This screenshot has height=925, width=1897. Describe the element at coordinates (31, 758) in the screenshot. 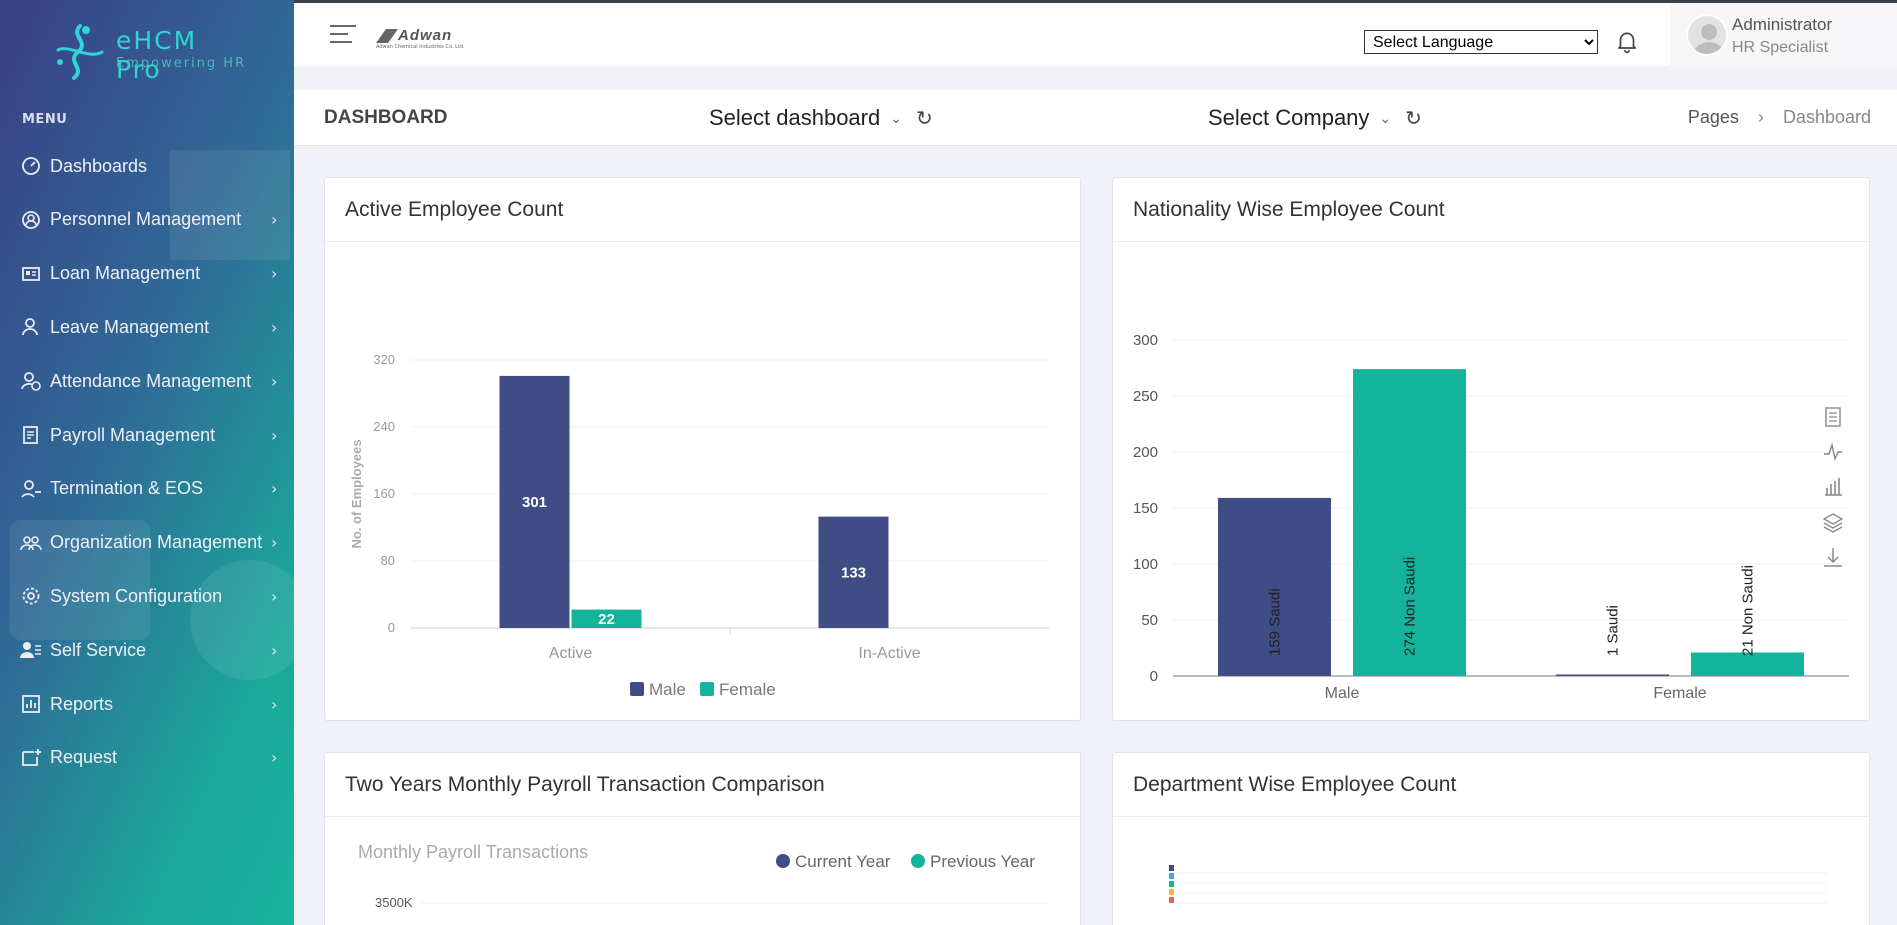

I see `request-icon` at that location.